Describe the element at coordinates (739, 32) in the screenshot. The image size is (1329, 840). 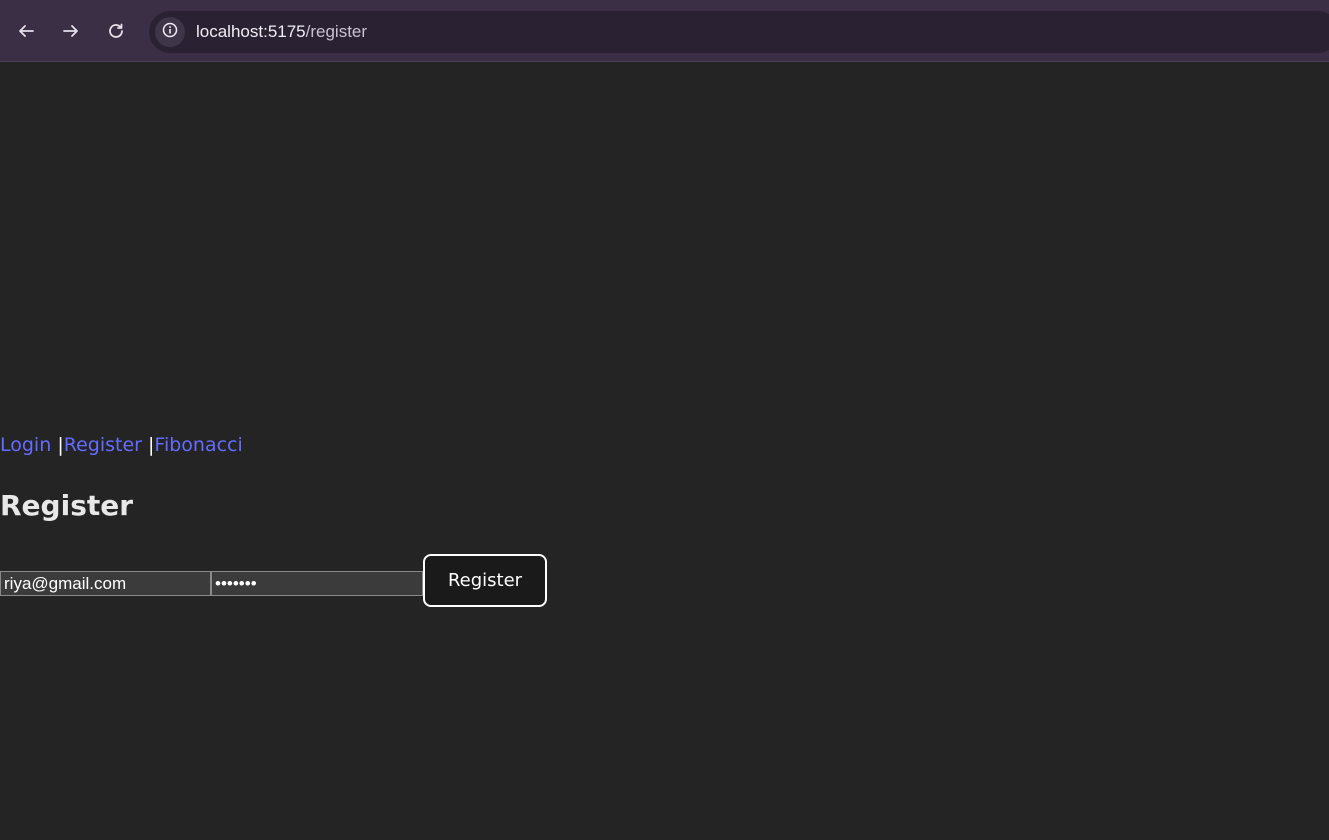
I see `address-bar: localhost:5175/register` at that location.